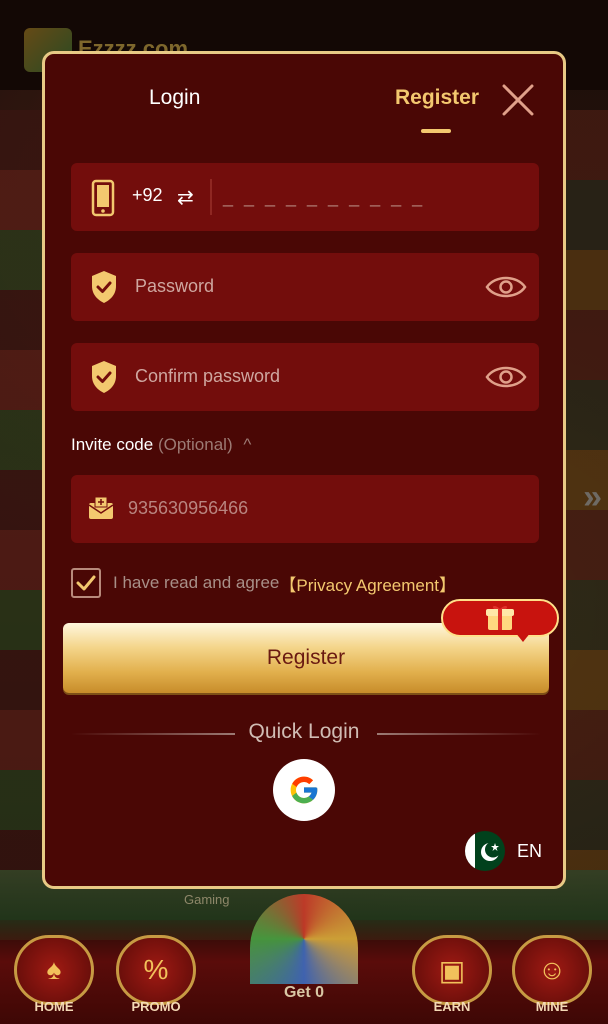  I want to click on swap-icon: ⇄, so click(185, 197).